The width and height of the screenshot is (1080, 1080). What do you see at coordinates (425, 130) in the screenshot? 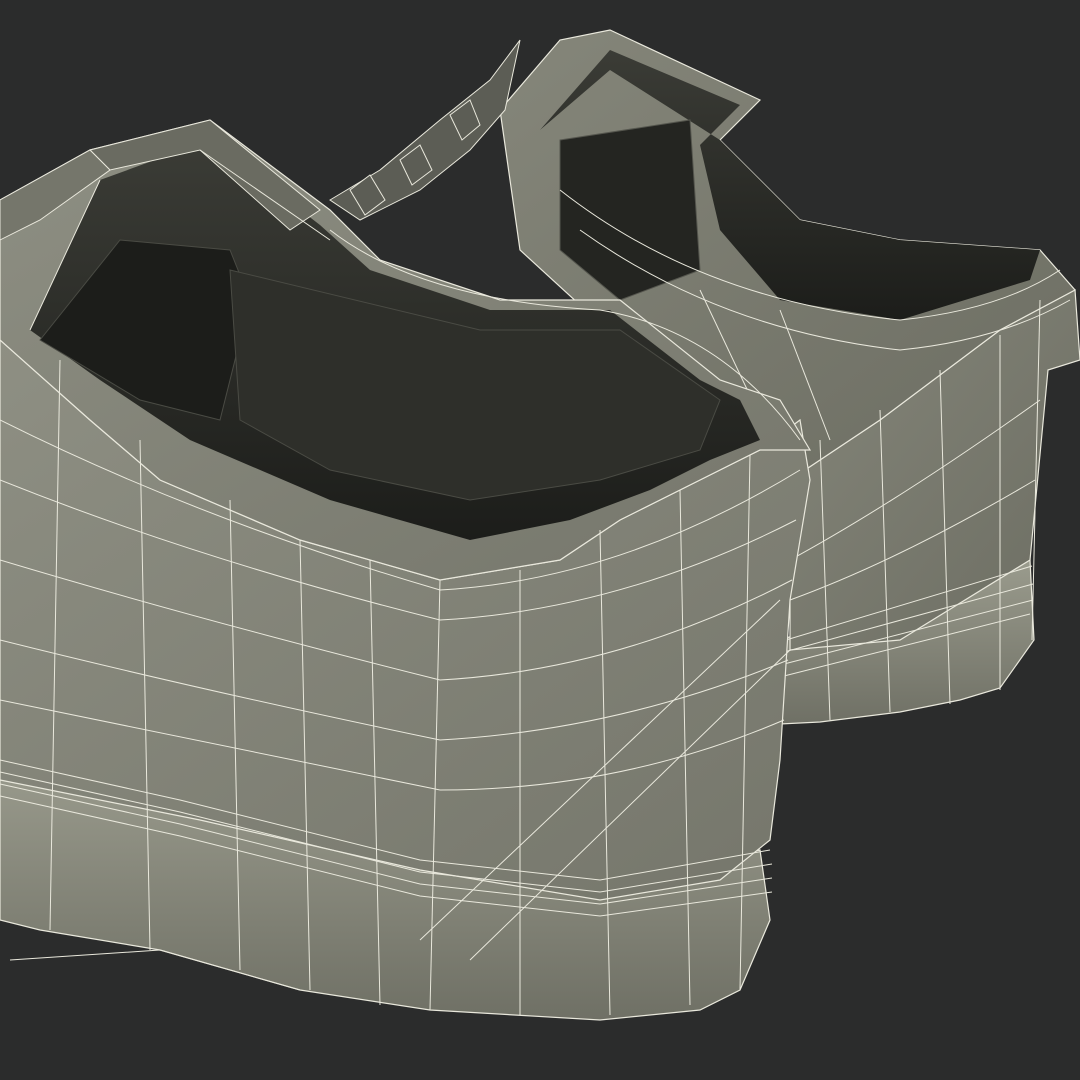
I see `back-shoe-laces` at bounding box center [425, 130].